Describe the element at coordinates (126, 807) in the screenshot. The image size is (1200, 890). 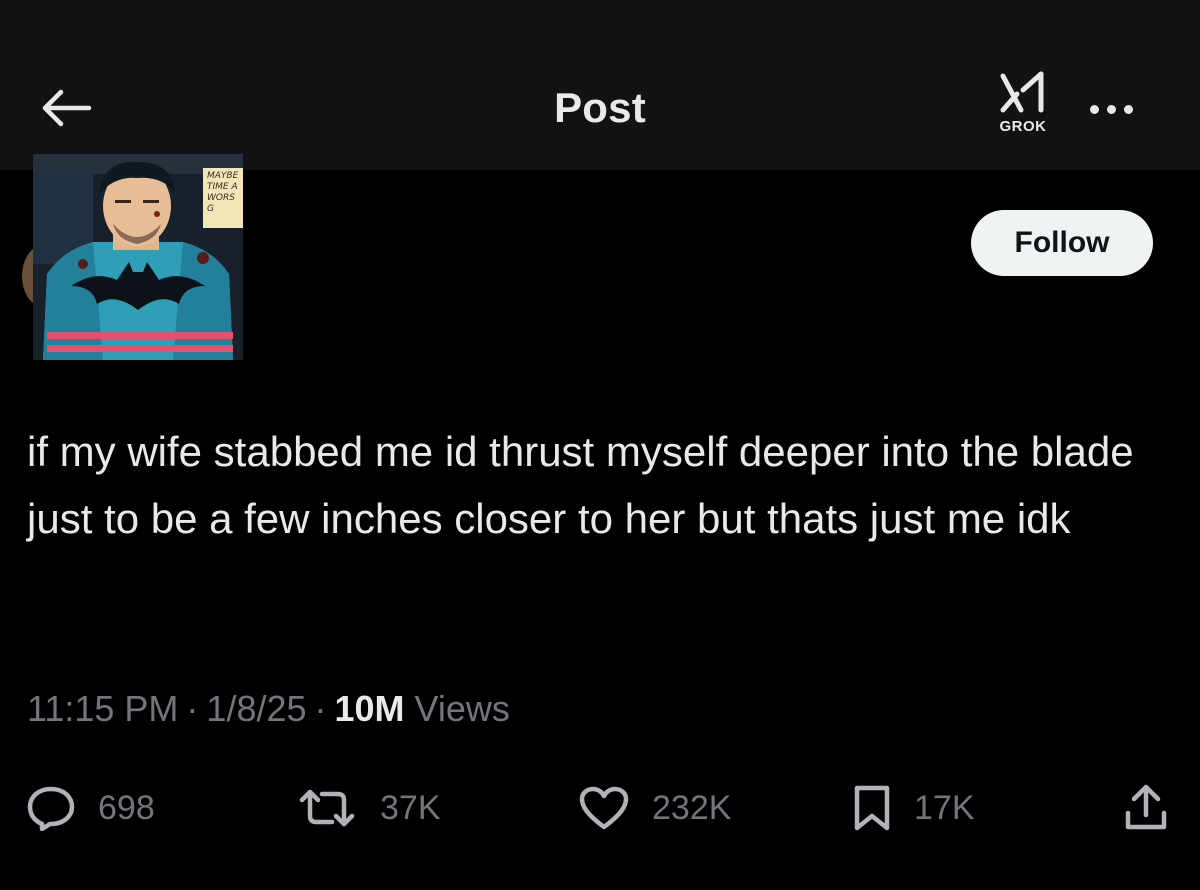
I see `reply-count: 698` at that location.